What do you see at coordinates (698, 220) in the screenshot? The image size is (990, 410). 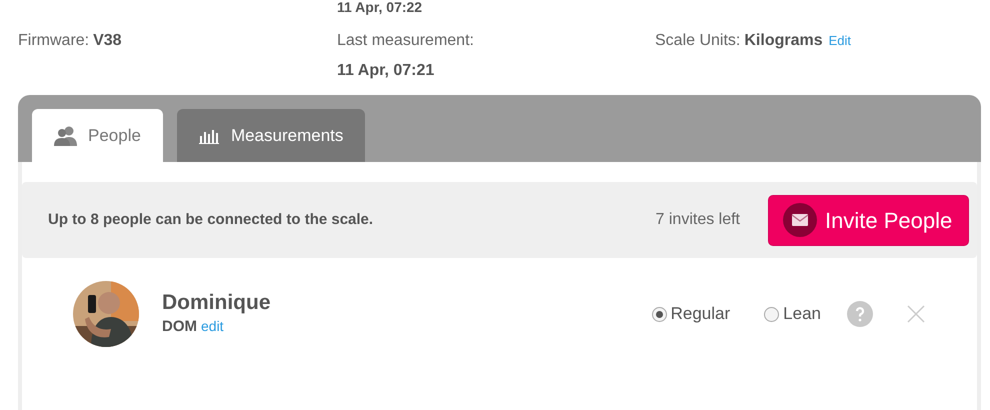 I see `invites-left-count: 7 invites left` at bounding box center [698, 220].